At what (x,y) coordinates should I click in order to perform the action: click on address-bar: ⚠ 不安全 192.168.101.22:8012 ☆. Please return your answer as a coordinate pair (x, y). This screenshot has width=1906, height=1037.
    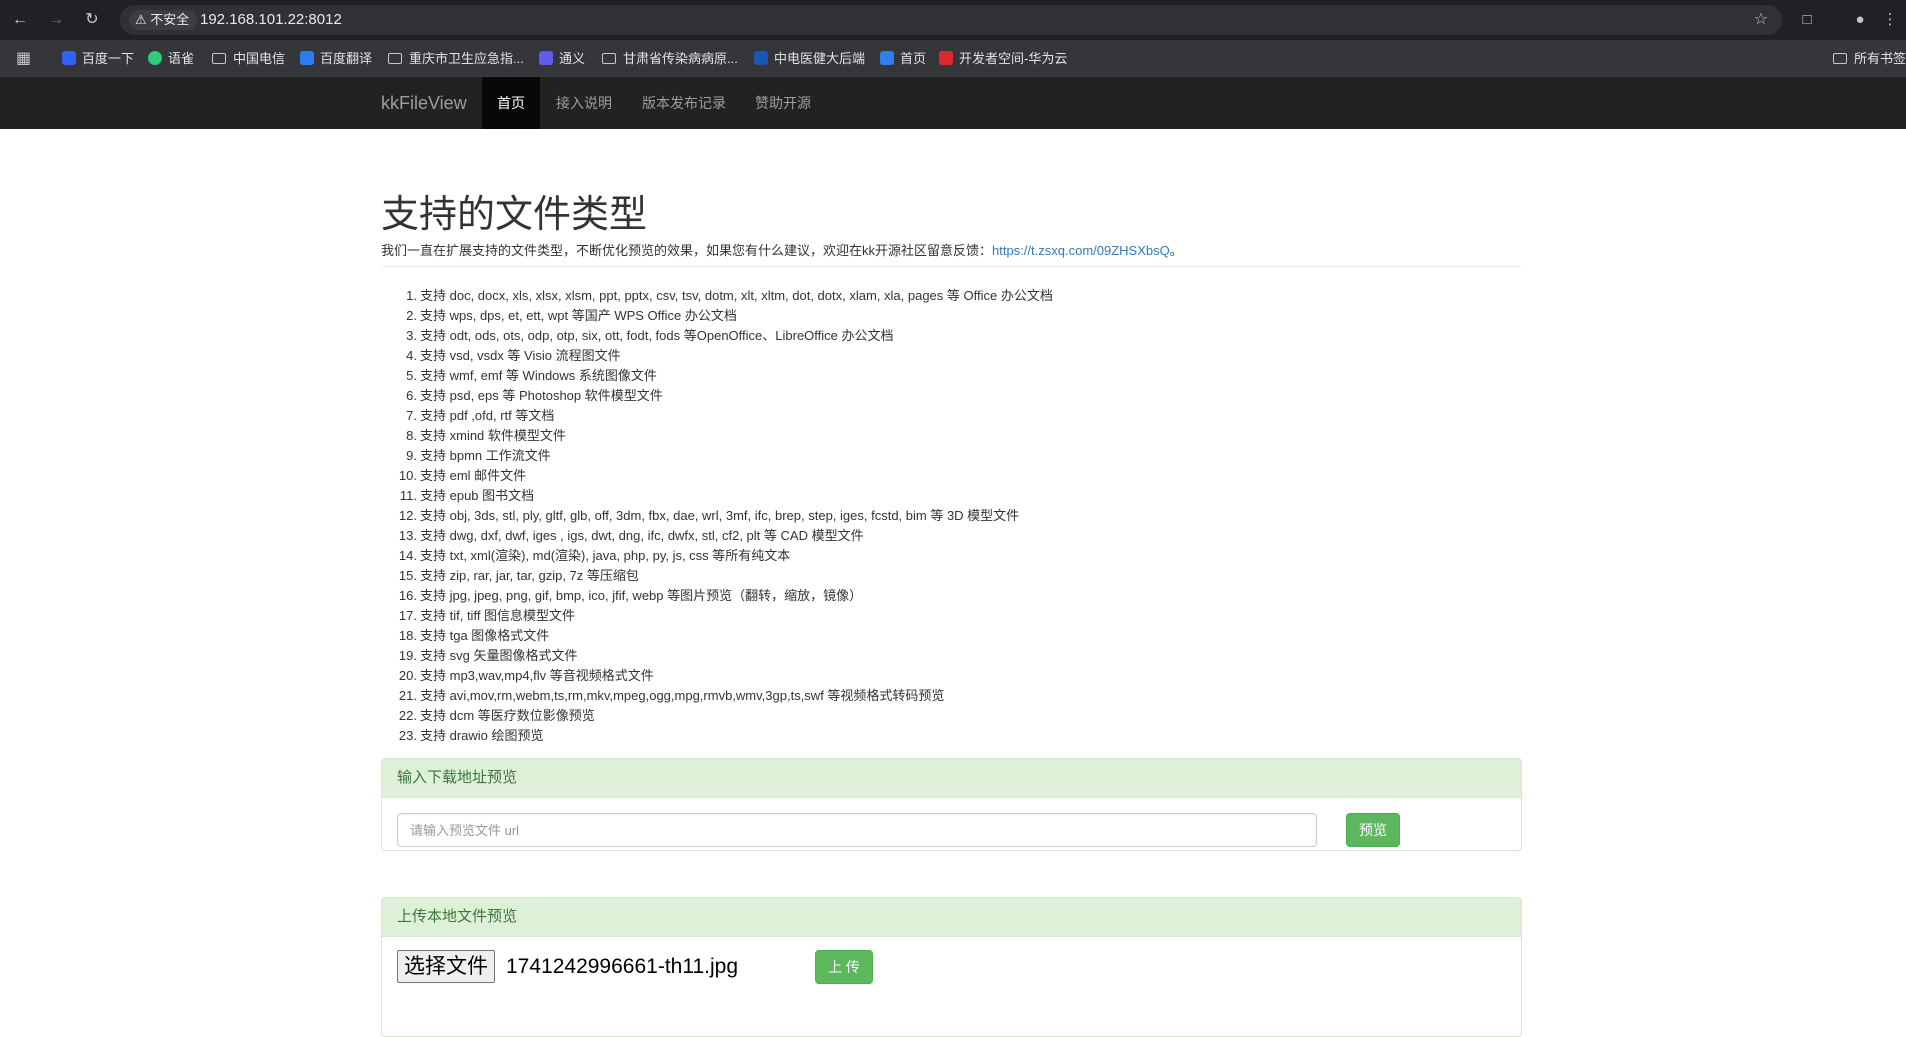
    Looking at the image, I should click on (951, 20).